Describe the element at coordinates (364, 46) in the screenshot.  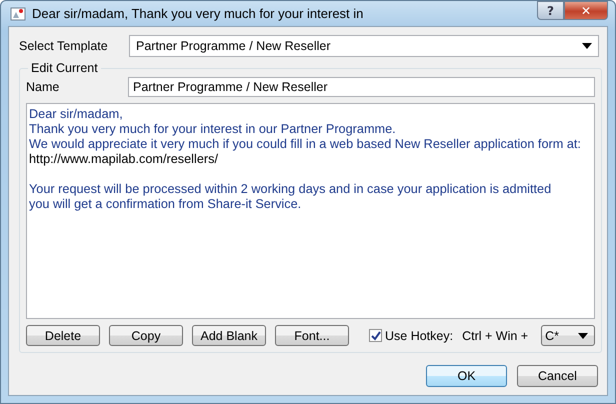
I see `template-dropdown: Partner Programme / New Reseller` at that location.